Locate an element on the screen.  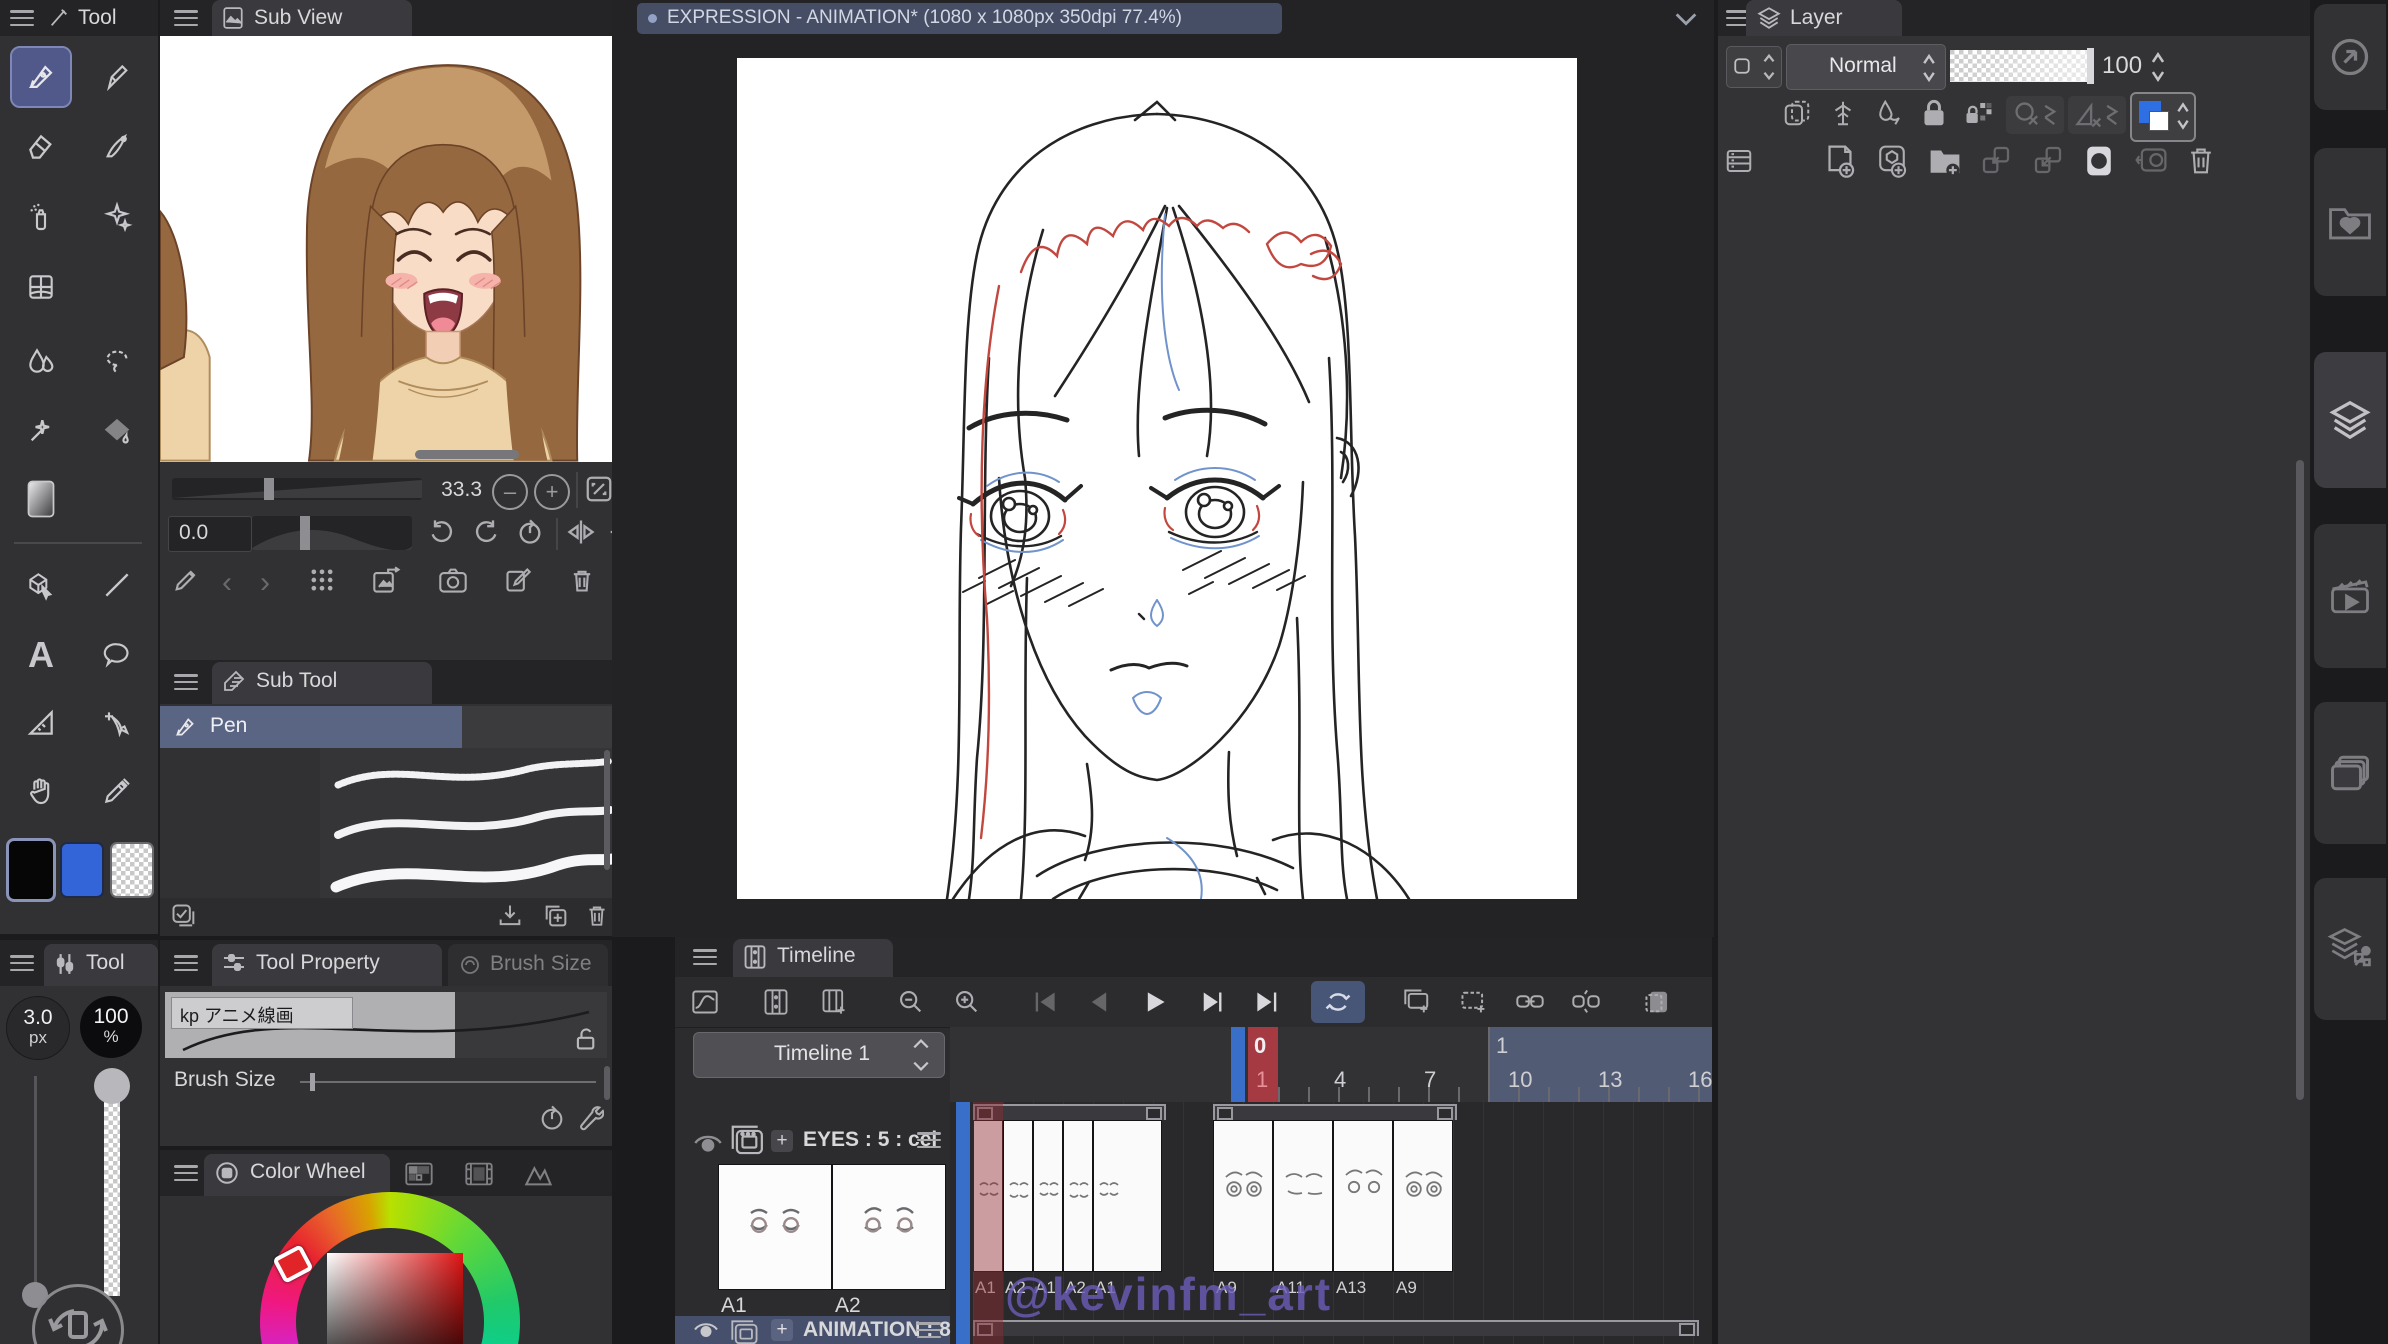
frame-border-tool is located at coordinates (41, 287).